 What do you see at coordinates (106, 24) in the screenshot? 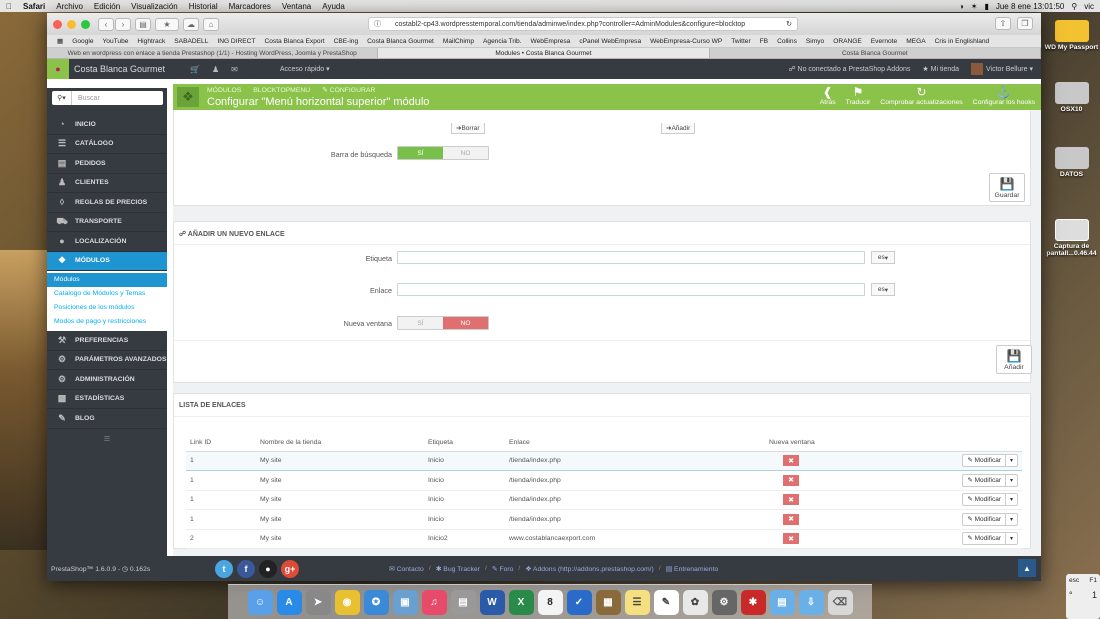
I see `back-icon: ‹` at bounding box center [106, 24].